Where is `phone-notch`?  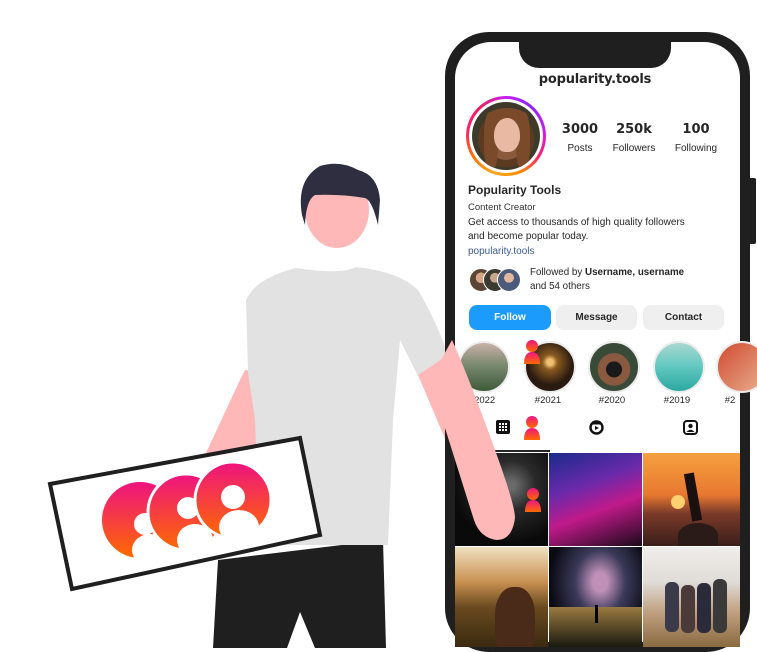 phone-notch is located at coordinates (595, 50).